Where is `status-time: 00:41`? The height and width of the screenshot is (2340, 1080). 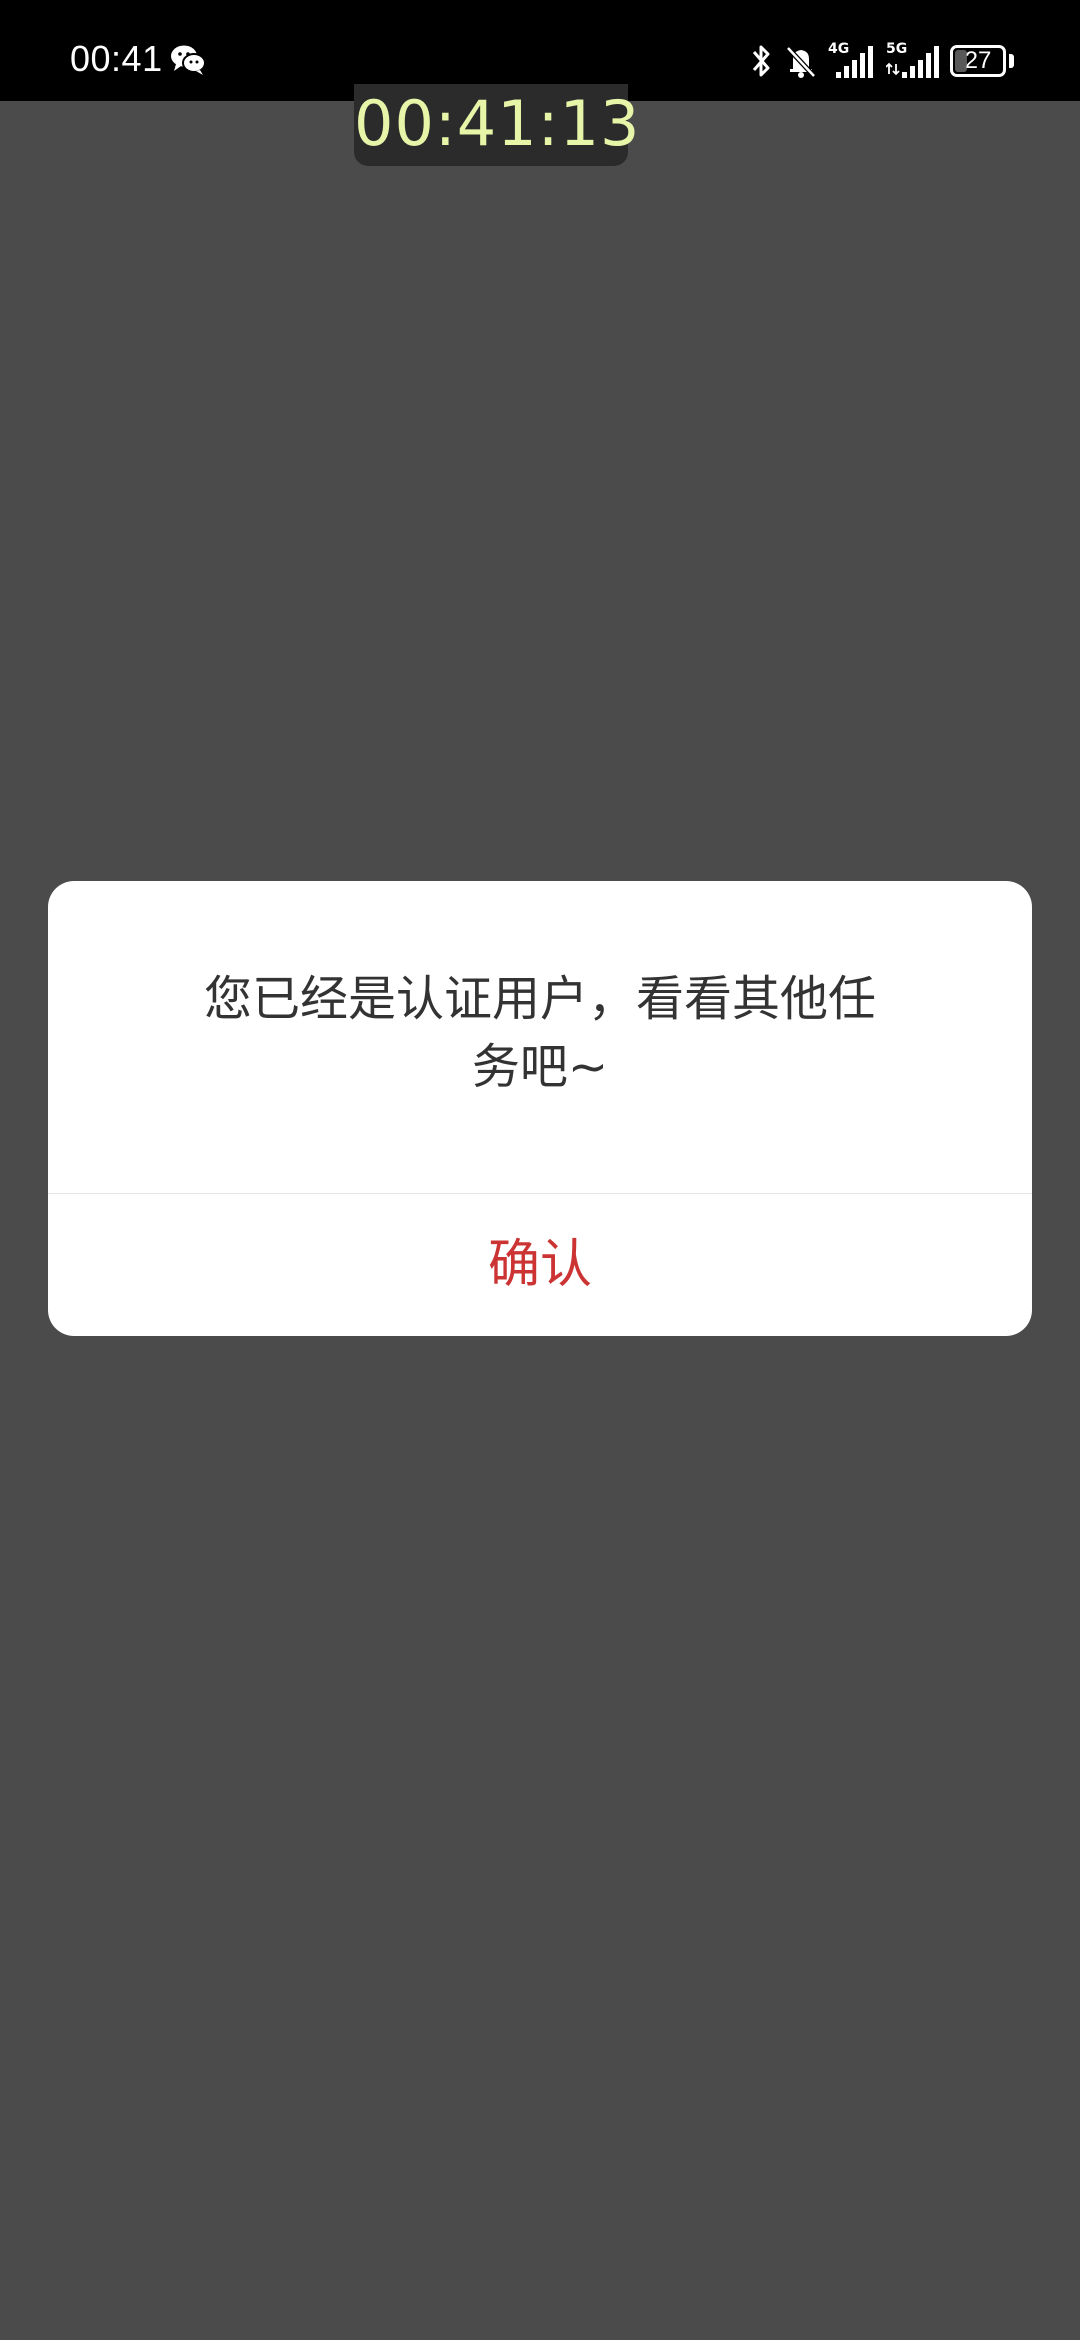
status-time: 00:41 is located at coordinates (116, 58).